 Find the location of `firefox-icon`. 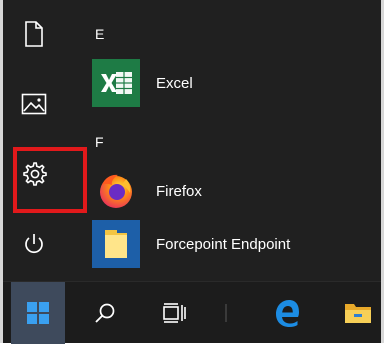

firefox-icon is located at coordinates (116, 191).